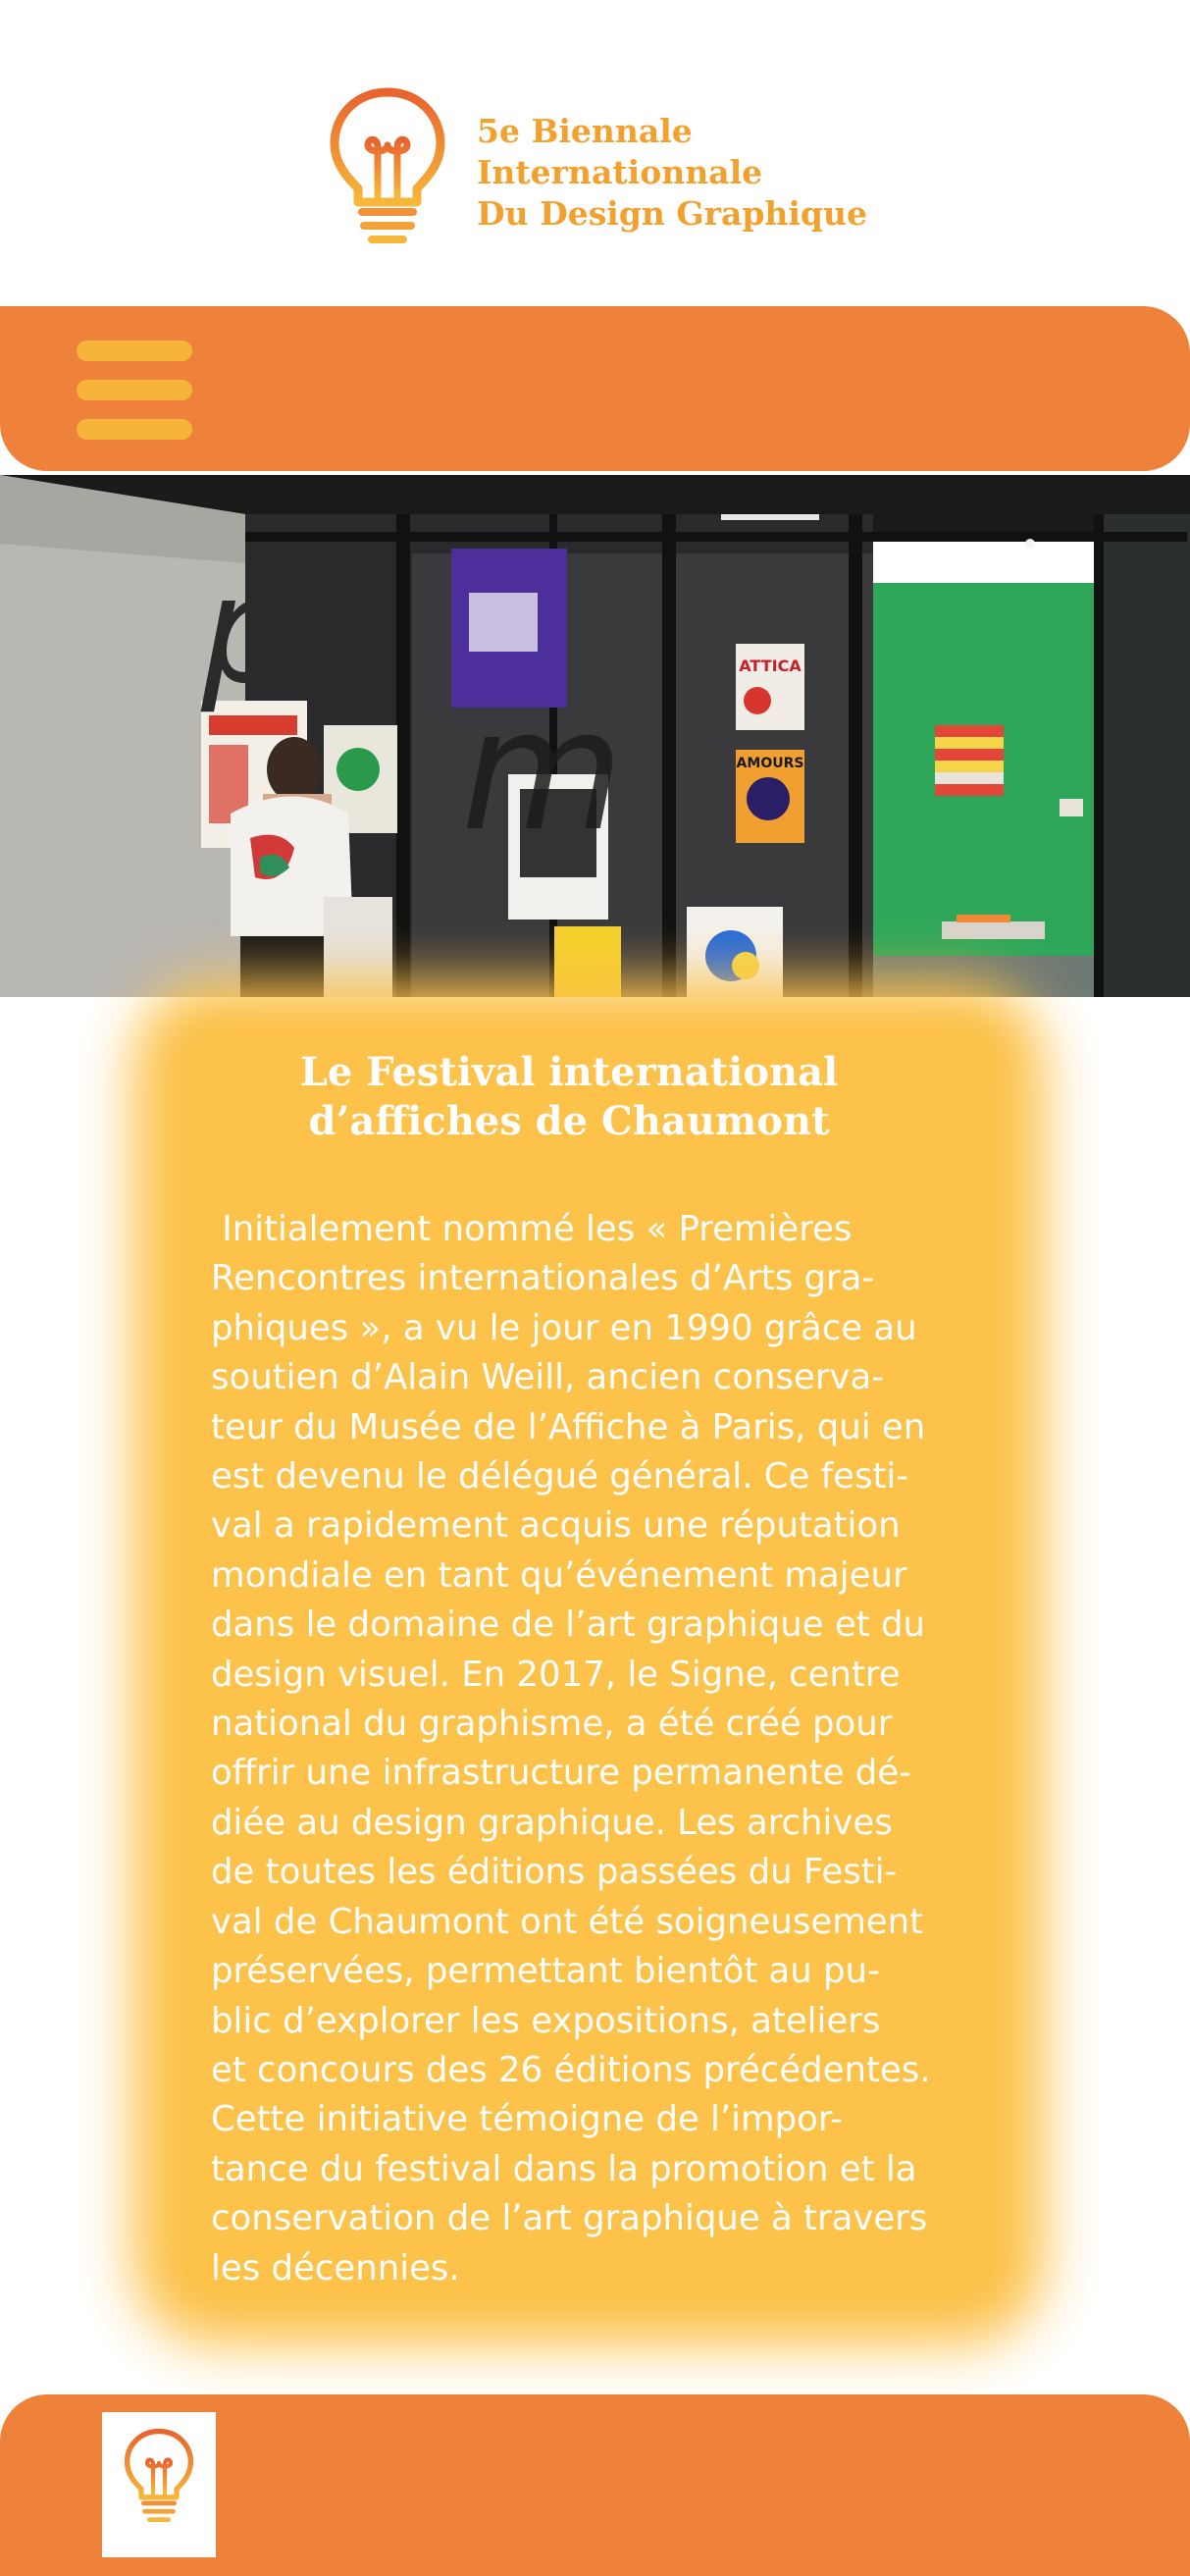 This screenshot has width=1190, height=2576. I want to click on poster-text: AMOURS, so click(770, 763).